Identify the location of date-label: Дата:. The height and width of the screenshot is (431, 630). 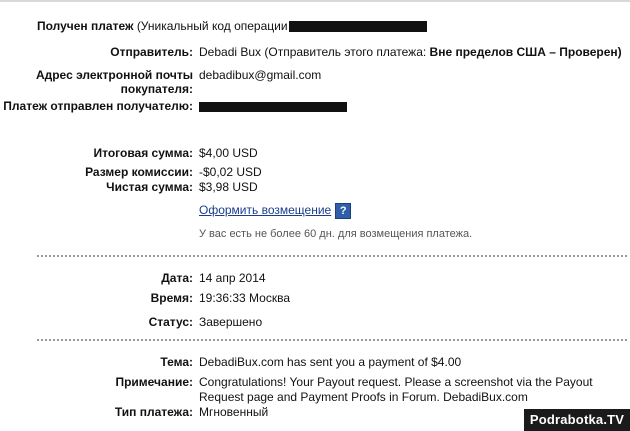
(177, 278).